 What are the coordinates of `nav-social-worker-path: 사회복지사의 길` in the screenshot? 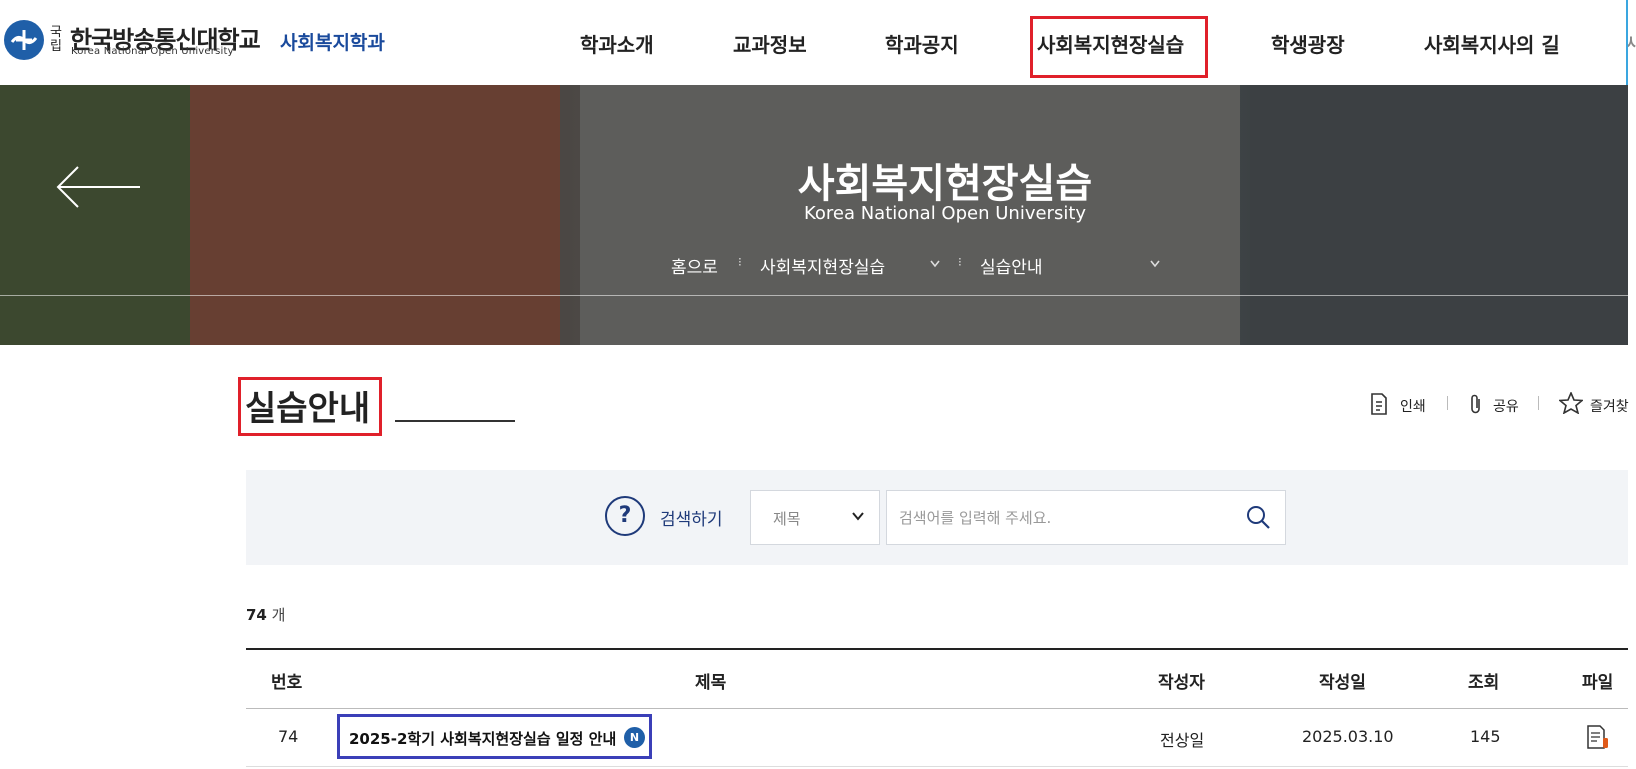 It's located at (1492, 43).